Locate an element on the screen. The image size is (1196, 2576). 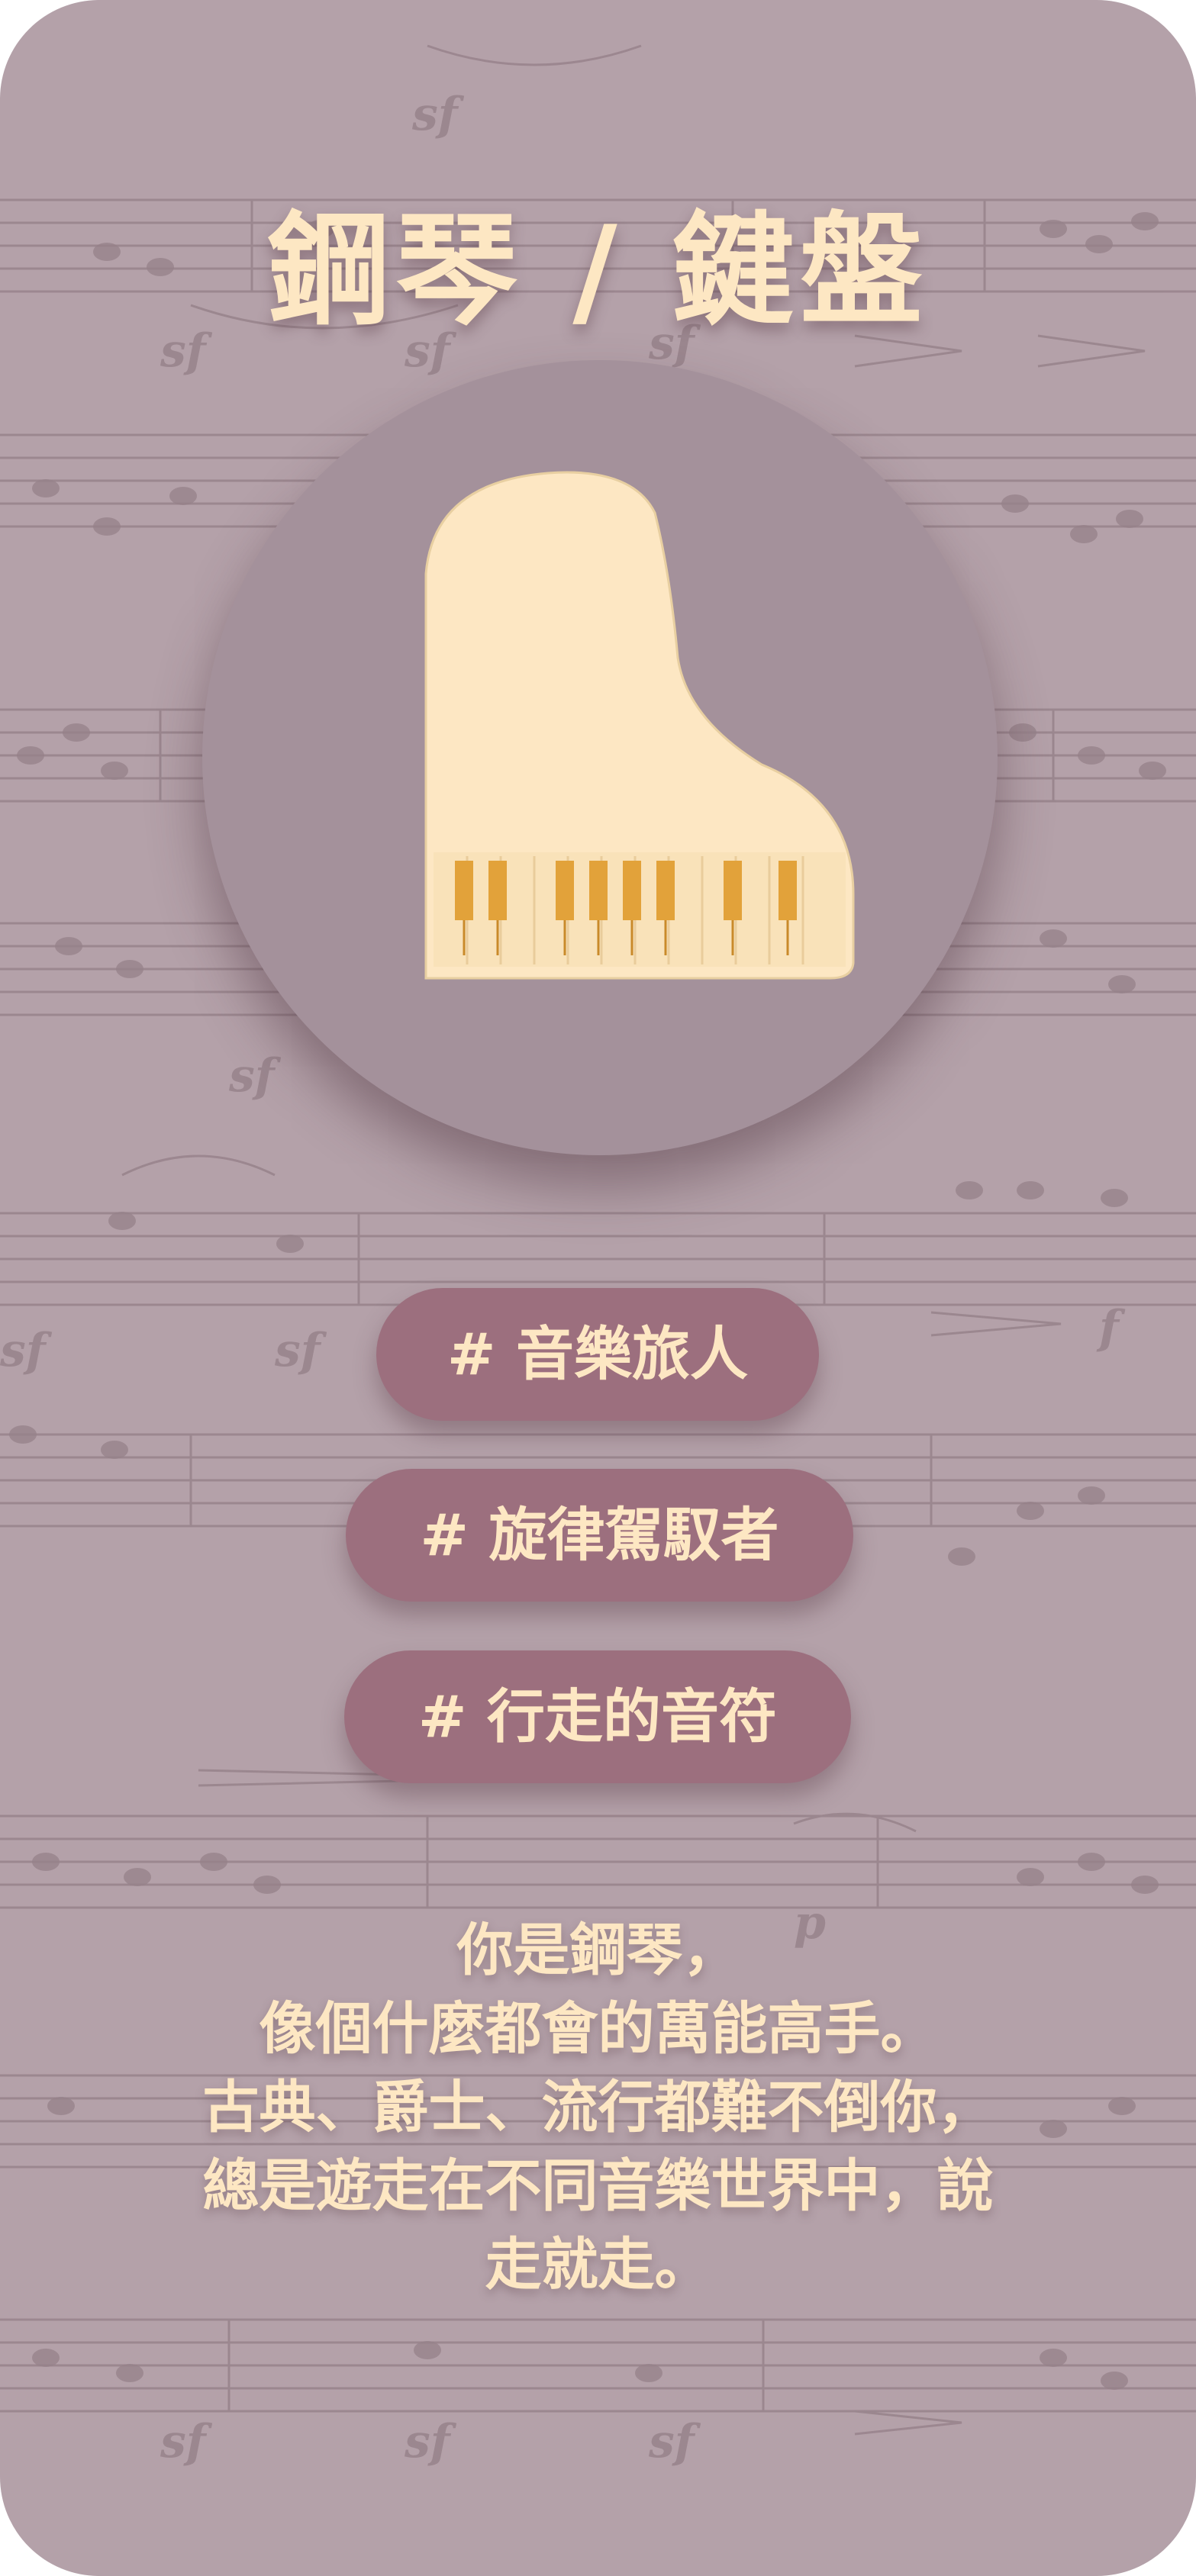
grand-piano-icon is located at coordinates (639, 725).